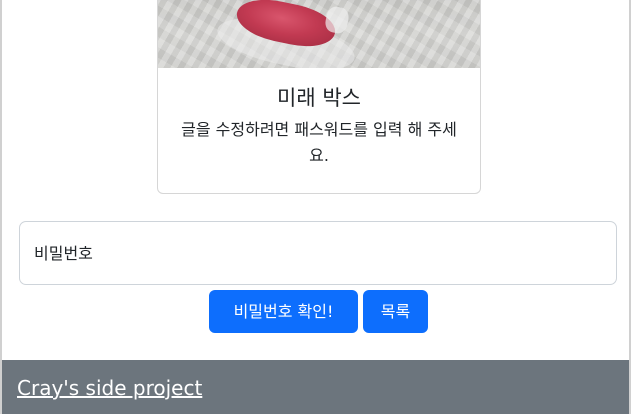 The image size is (631, 414). Describe the element at coordinates (319, 118) in the screenshot. I see `card-body: 미래 박스 글을 수정하려면 패스워드를 입력 해 주세요.` at that location.